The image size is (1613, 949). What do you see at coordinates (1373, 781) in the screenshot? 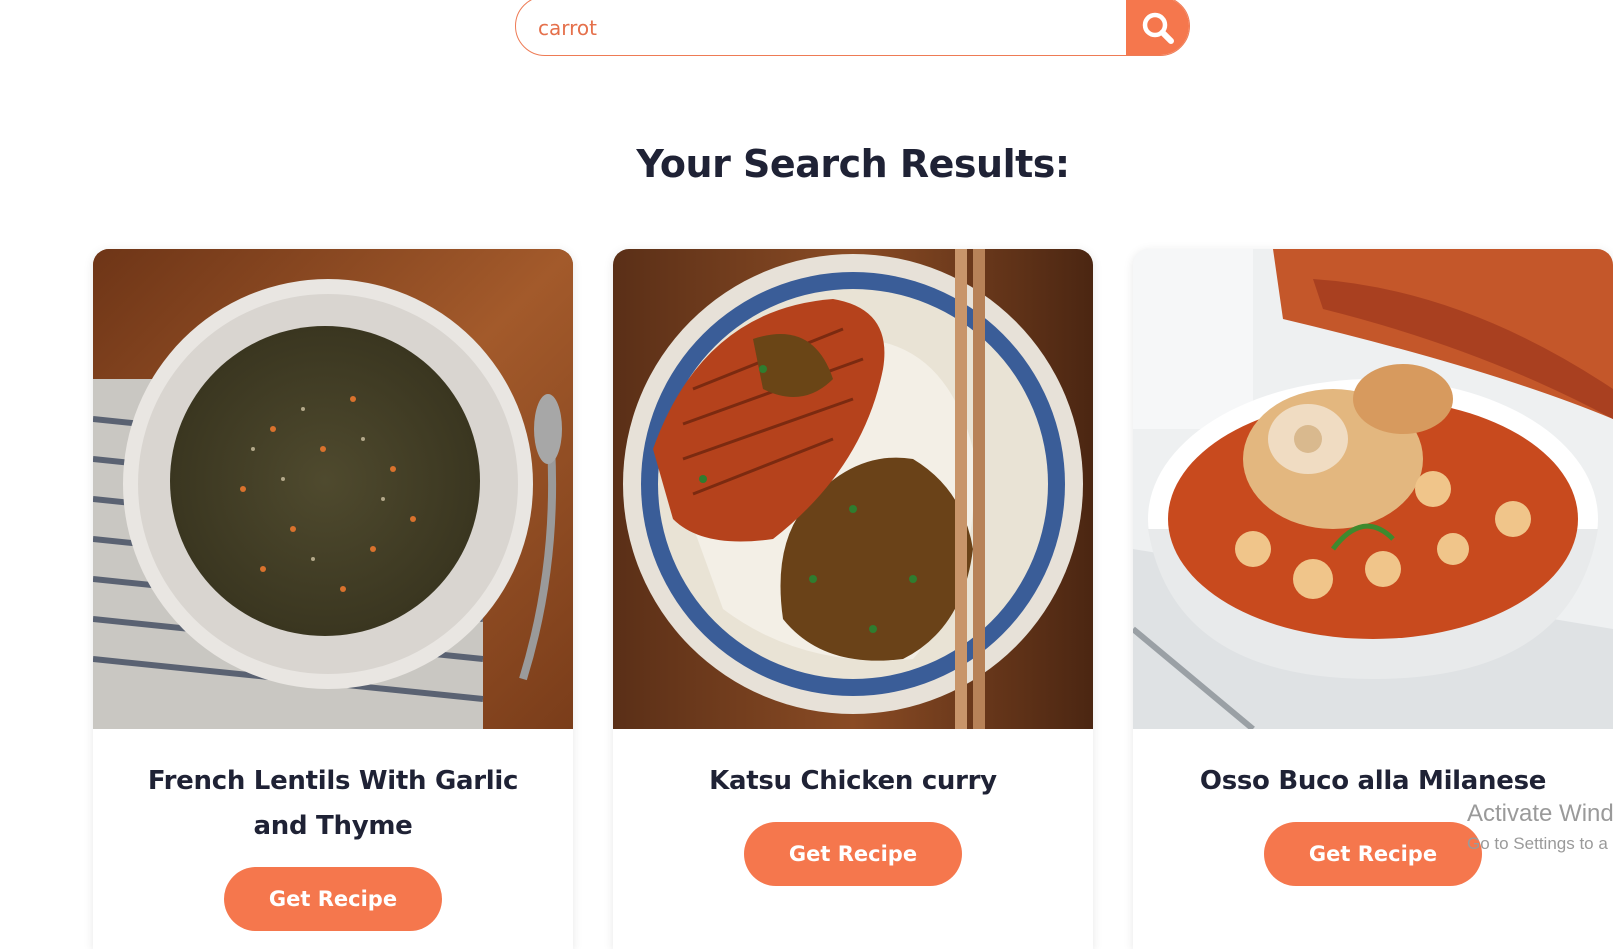
I see `recipe-title: Osso Buco alla Milanese` at bounding box center [1373, 781].